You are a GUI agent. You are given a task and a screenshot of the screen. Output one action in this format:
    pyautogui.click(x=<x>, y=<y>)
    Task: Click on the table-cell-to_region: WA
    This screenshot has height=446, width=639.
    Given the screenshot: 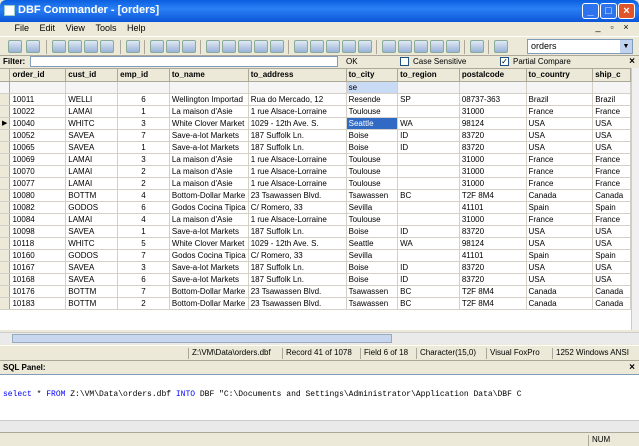 What is the action you would take?
    pyautogui.click(x=428, y=243)
    